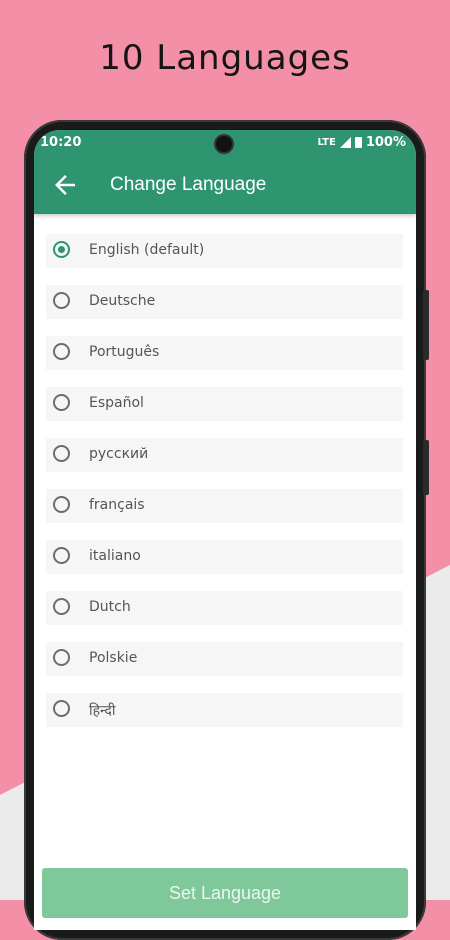  What do you see at coordinates (224, 404) in the screenshot?
I see `language-option: Español` at bounding box center [224, 404].